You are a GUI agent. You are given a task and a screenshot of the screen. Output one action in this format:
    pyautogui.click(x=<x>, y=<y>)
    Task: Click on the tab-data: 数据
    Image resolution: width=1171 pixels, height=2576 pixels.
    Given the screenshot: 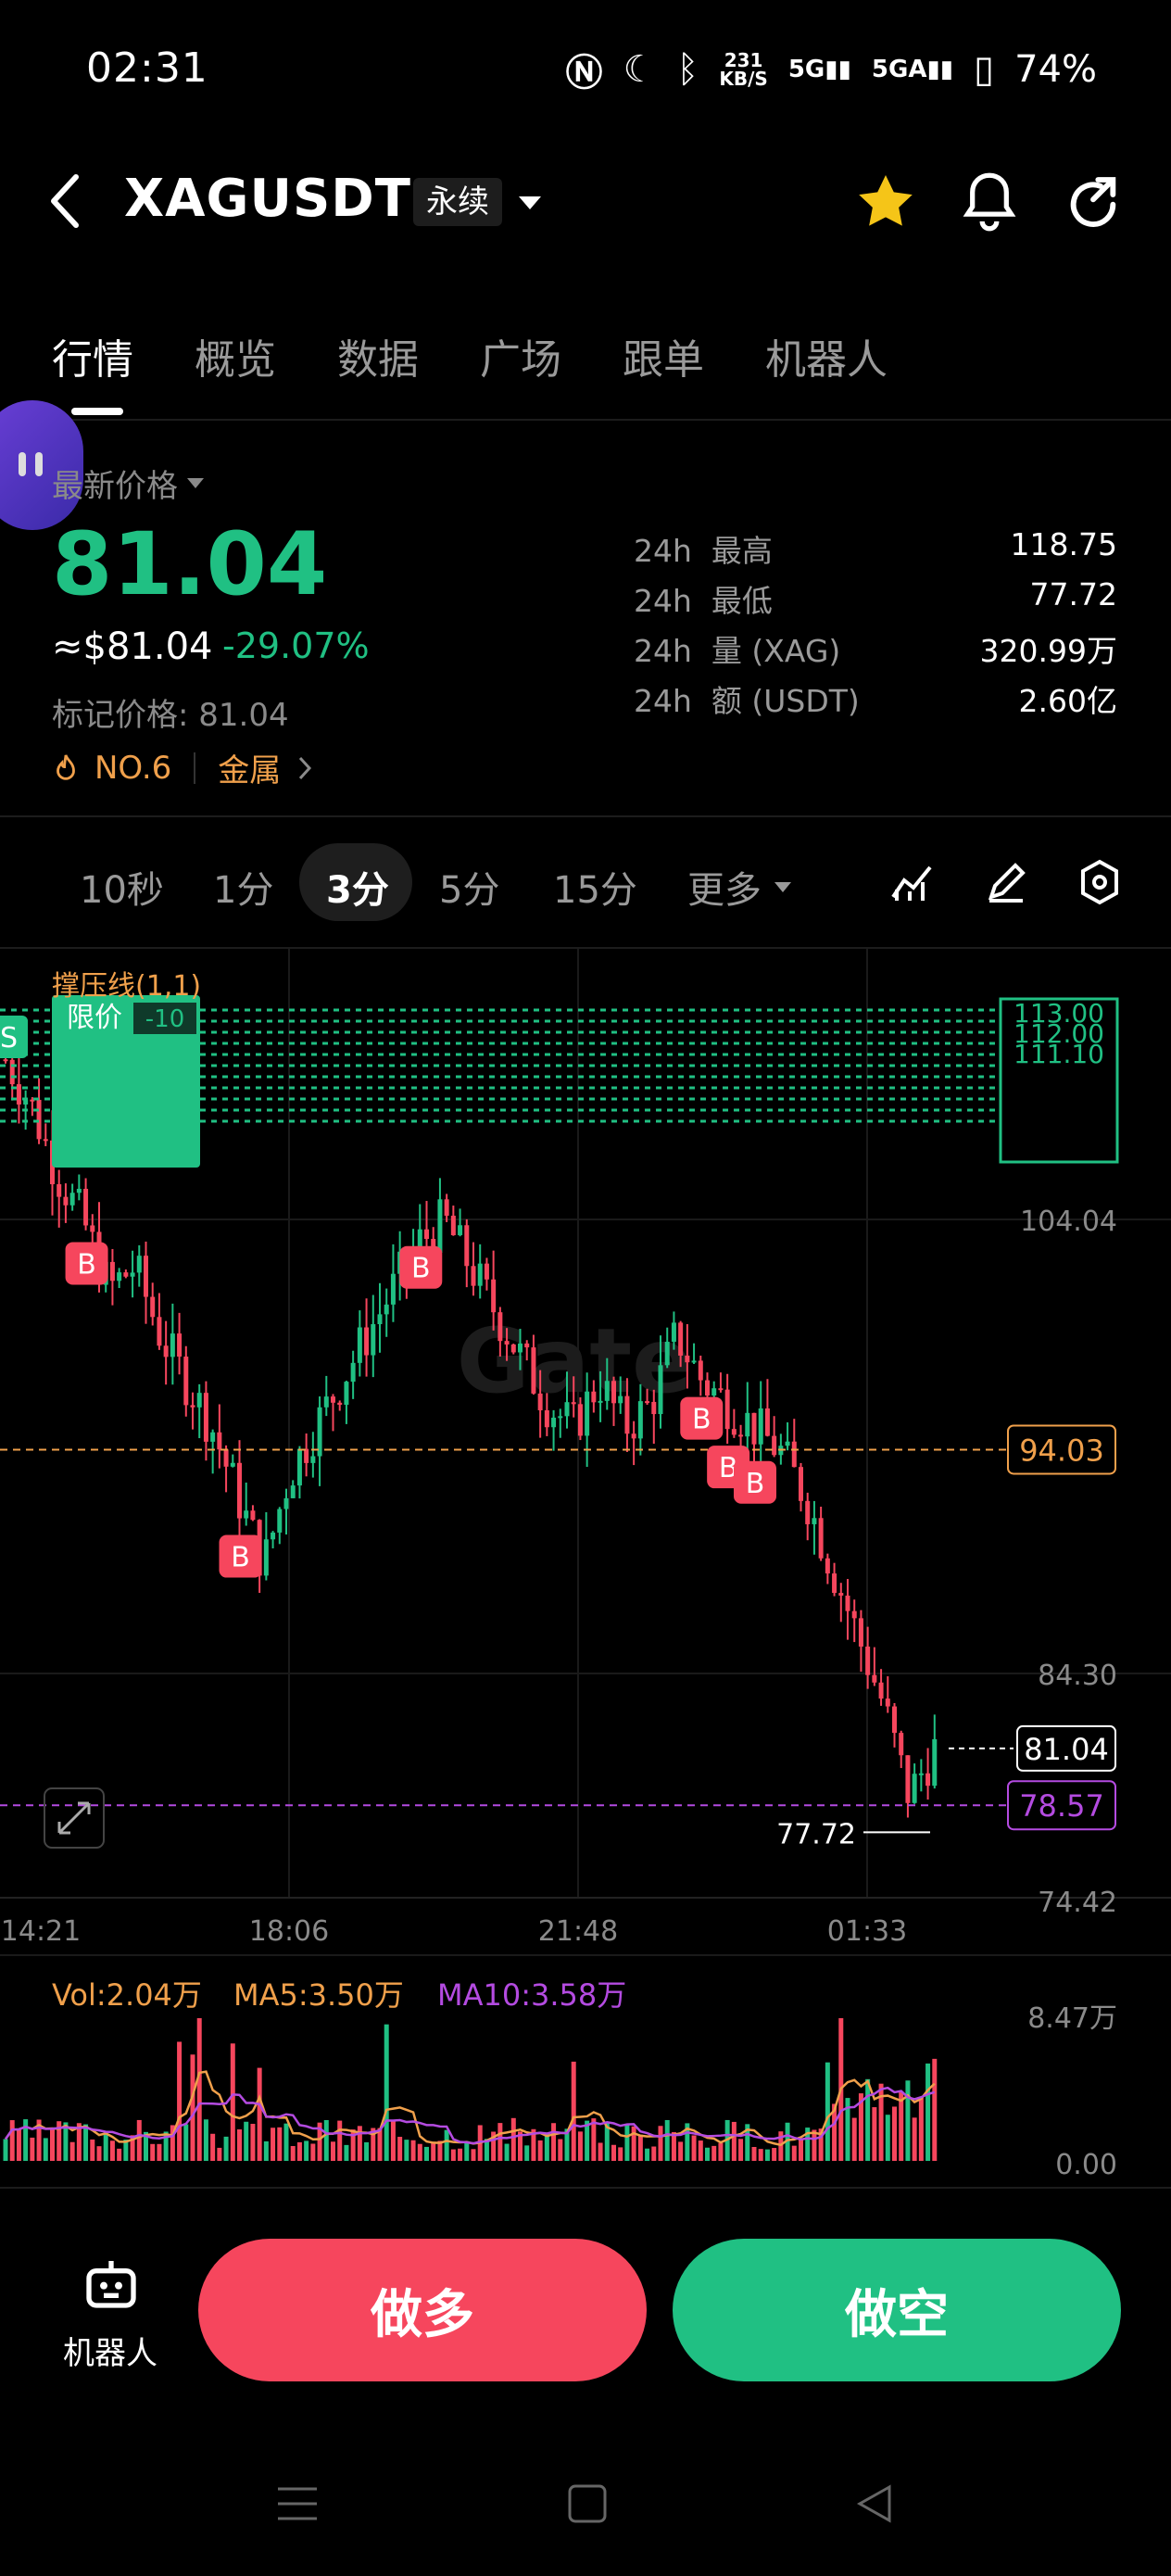 What is the action you would take?
    pyautogui.click(x=378, y=356)
    